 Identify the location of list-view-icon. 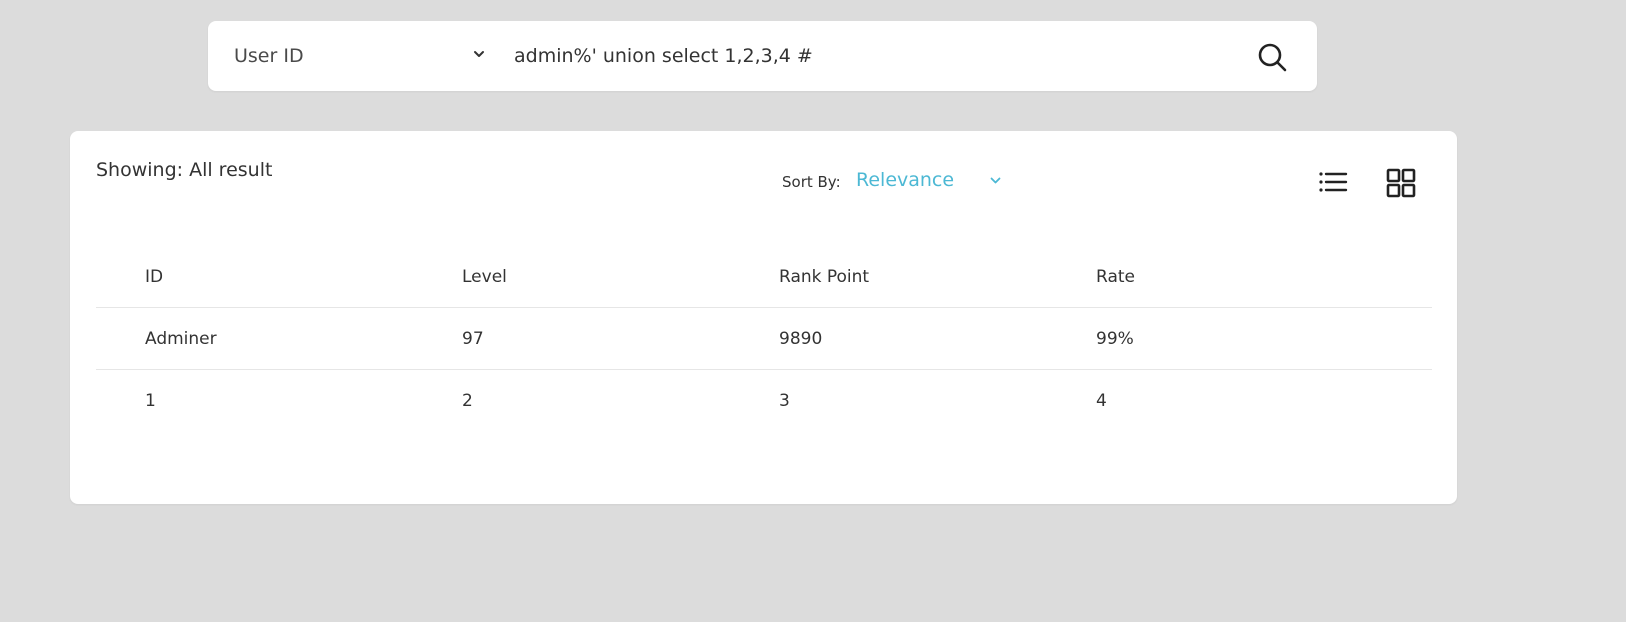
(1333, 183).